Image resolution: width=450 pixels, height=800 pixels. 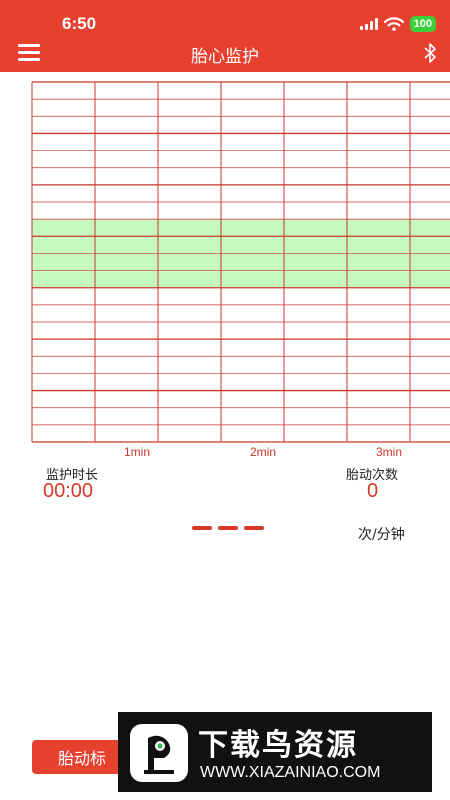 I want to click on status-time: 6:50, so click(x=79, y=23).